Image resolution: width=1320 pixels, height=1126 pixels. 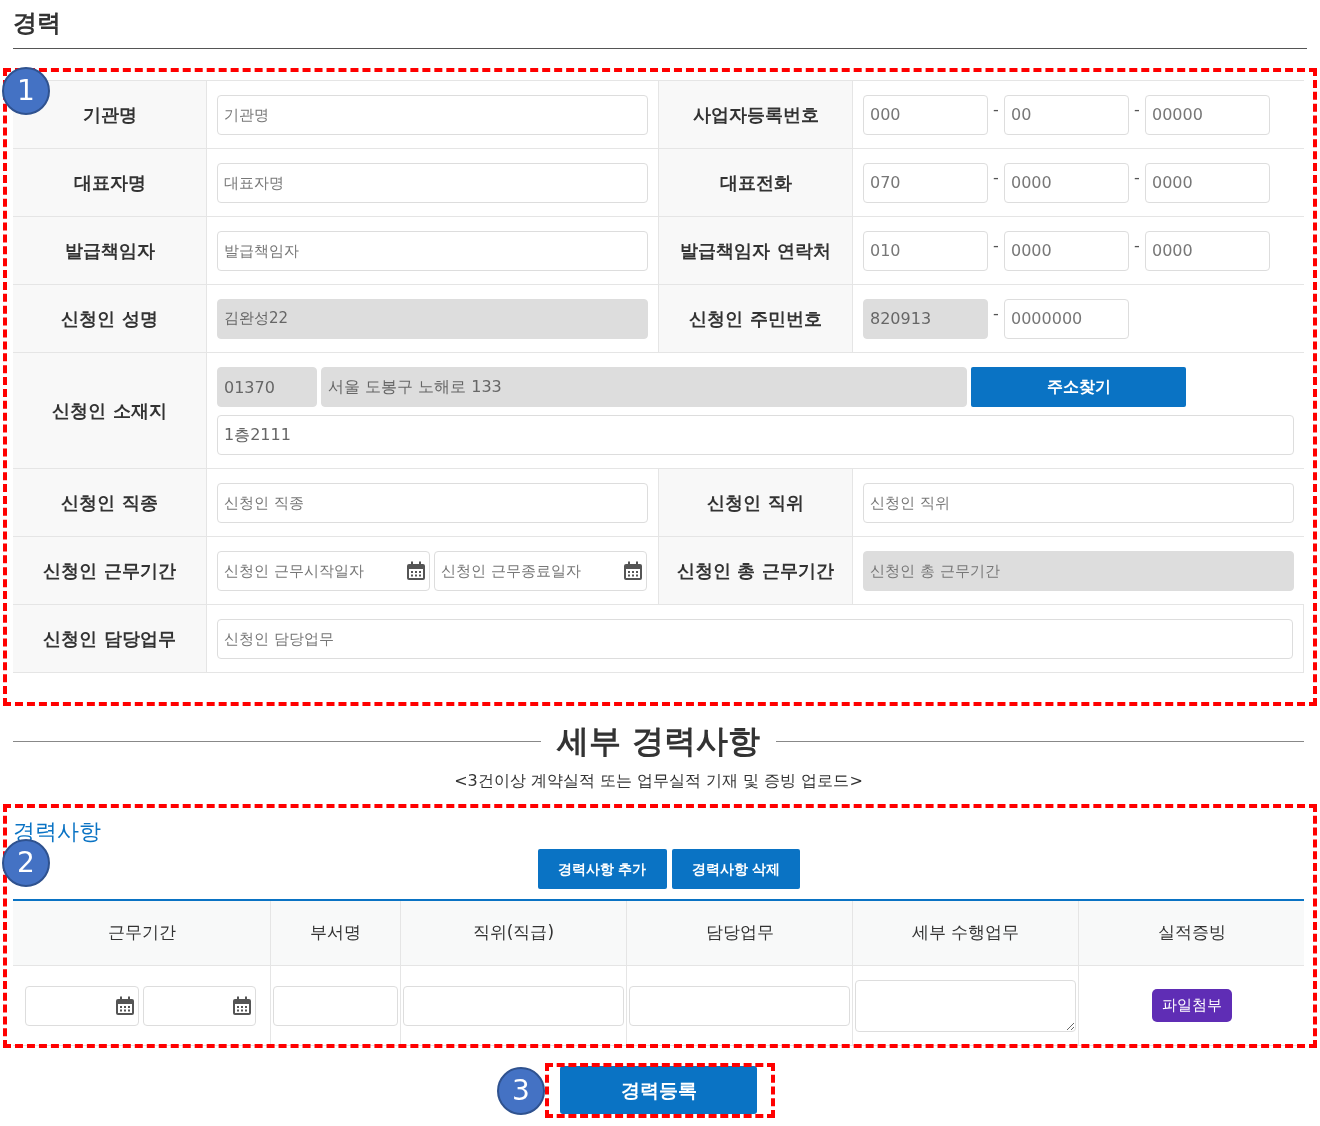 What do you see at coordinates (739, 933) in the screenshot?
I see `column-header: 담당업무` at bounding box center [739, 933].